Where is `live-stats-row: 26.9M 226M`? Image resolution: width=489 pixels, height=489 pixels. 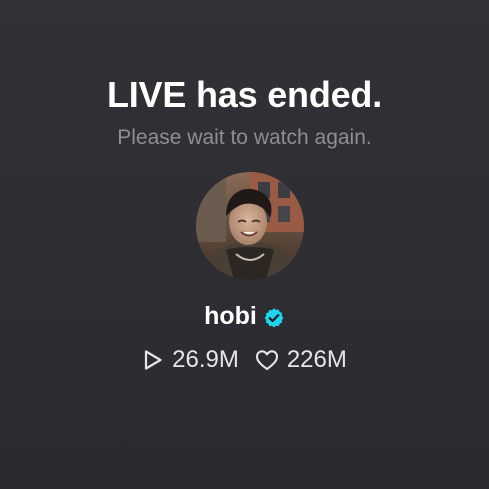
live-stats-row: 26.9M 226M is located at coordinates (244, 360).